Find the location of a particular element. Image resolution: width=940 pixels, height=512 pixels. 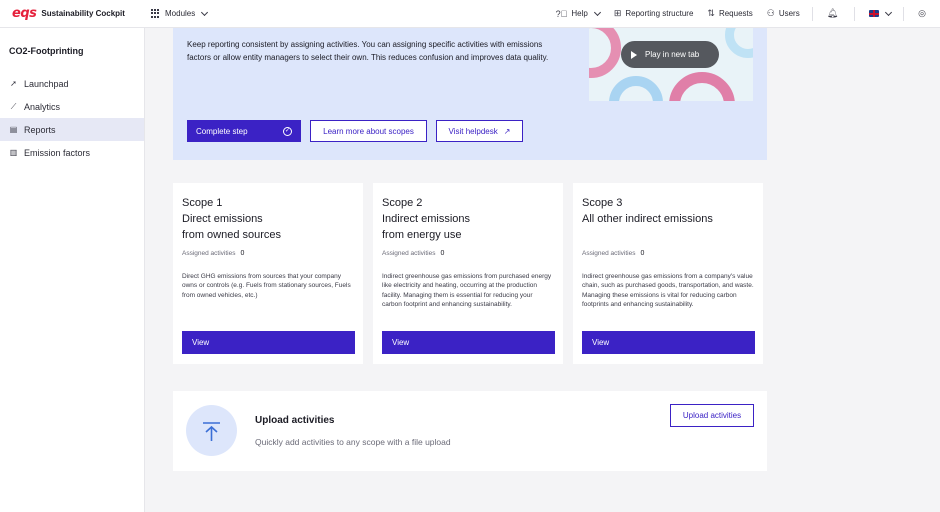

requests-link: ⇅ Requests is located at coordinates (729, 13).